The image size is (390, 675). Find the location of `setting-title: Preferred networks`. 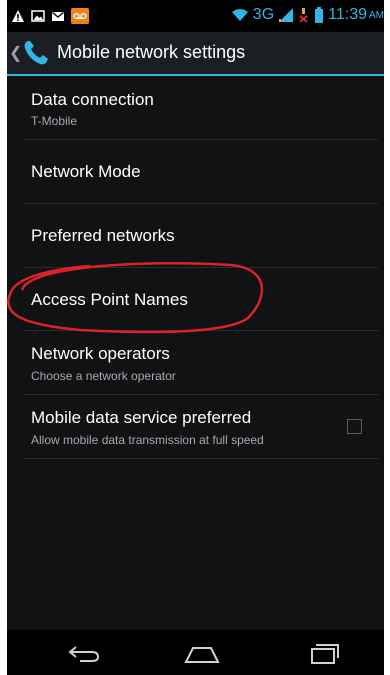

setting-title: Preferred networks is located at coordinates (103, 235).